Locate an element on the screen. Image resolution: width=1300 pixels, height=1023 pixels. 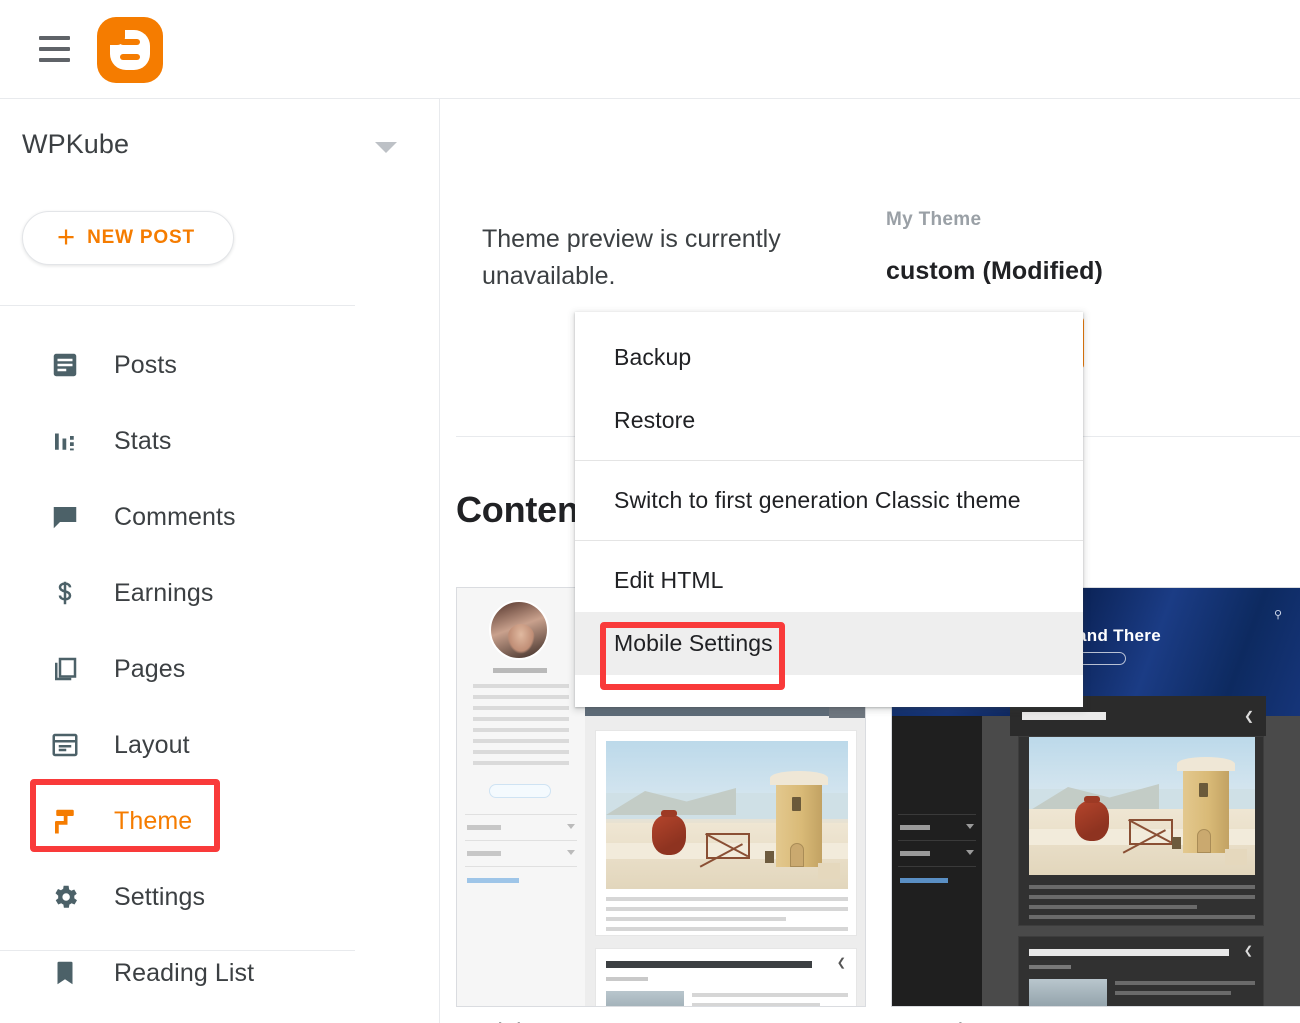
sidebar-item-comments: Comments is located at coordinates (220, 517).